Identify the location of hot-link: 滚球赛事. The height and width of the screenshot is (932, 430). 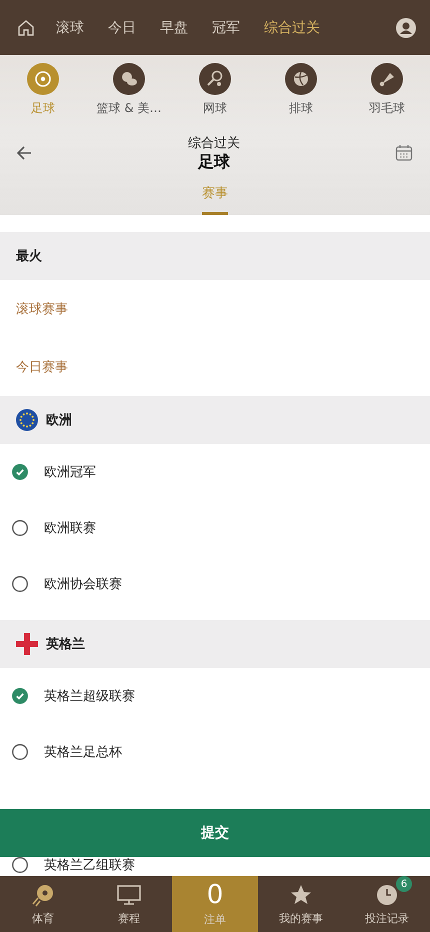
(42, 309).